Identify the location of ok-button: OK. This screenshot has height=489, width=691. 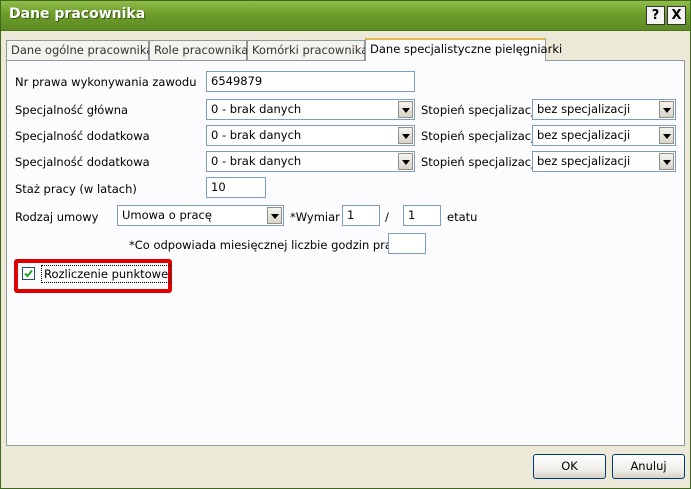
(569, 466).